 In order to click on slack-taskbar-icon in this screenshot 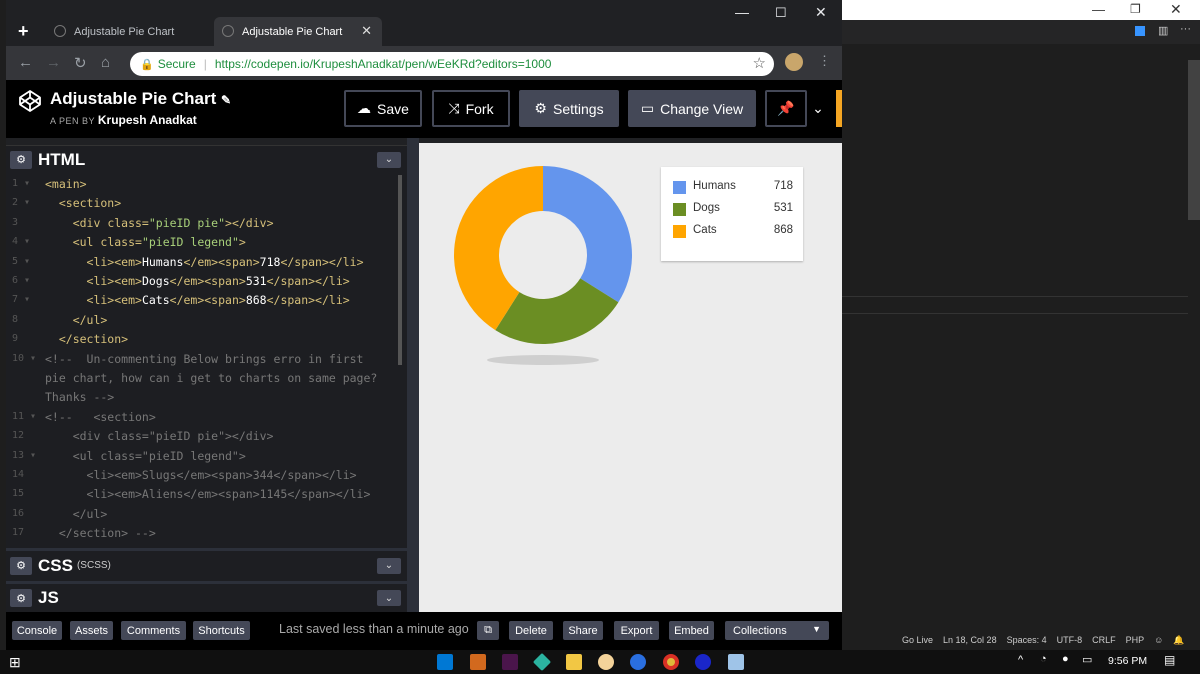, I will do `click(510, 662)`.